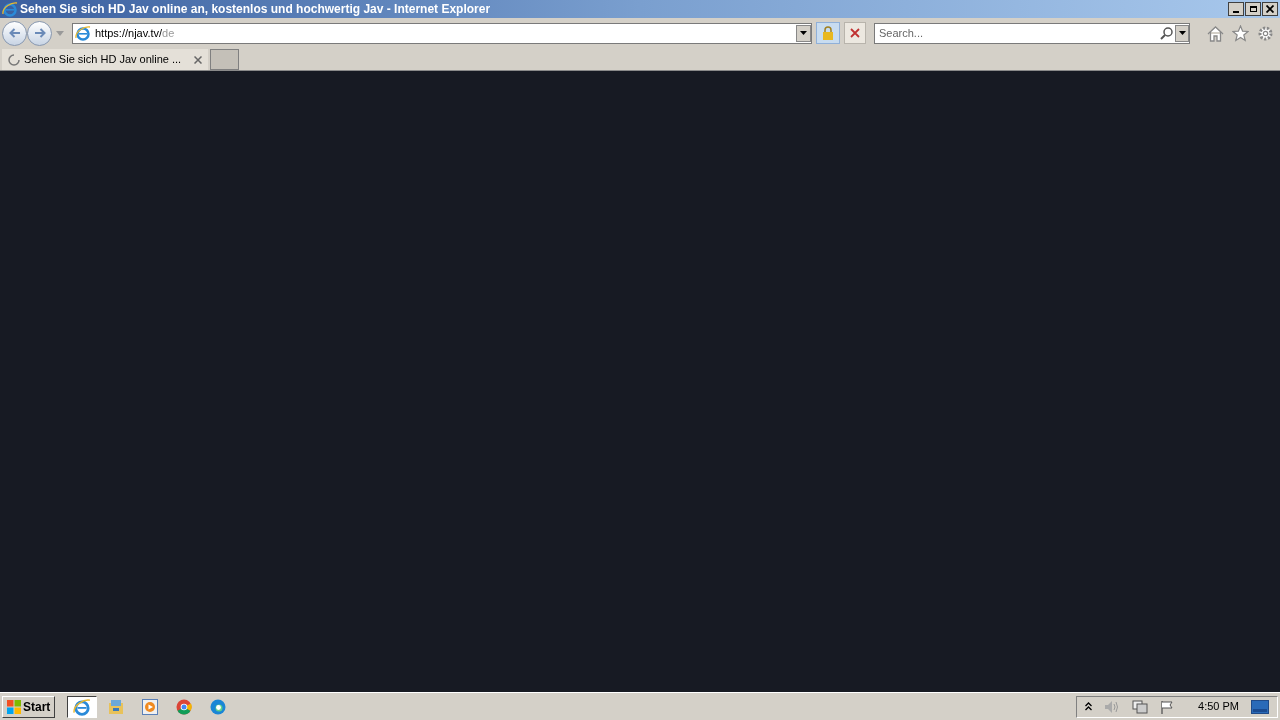  I want to click on window-title: Sehen Sie sich HD Jav online an, kostenlos und hochwertig Jav - Internet Explorer, so click(255, 9).